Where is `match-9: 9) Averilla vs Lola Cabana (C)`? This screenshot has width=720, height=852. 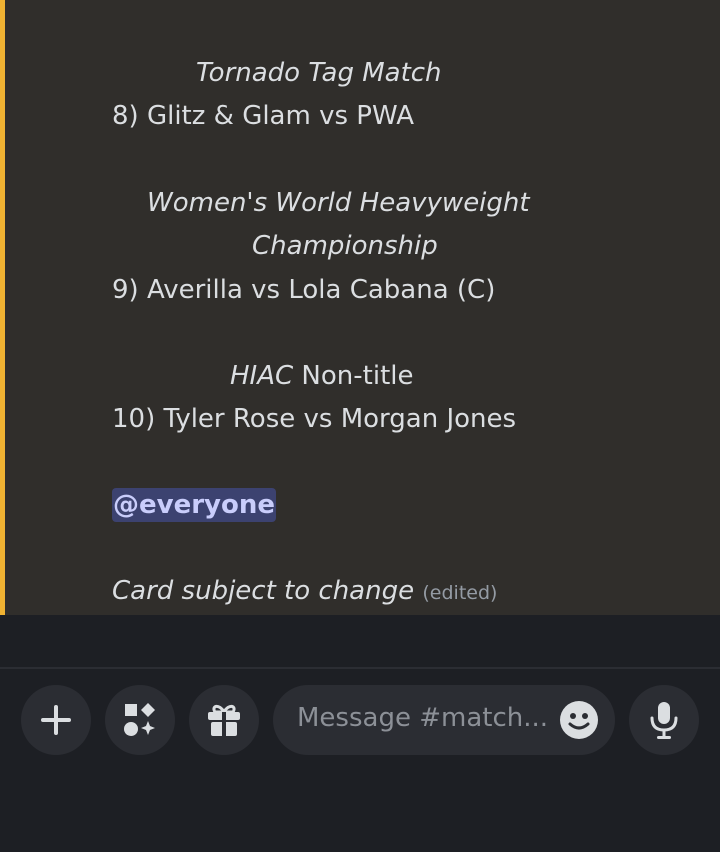
match-9: 9) Averilla vs Lola Cabana (C) is located at coordinates (304, 290).